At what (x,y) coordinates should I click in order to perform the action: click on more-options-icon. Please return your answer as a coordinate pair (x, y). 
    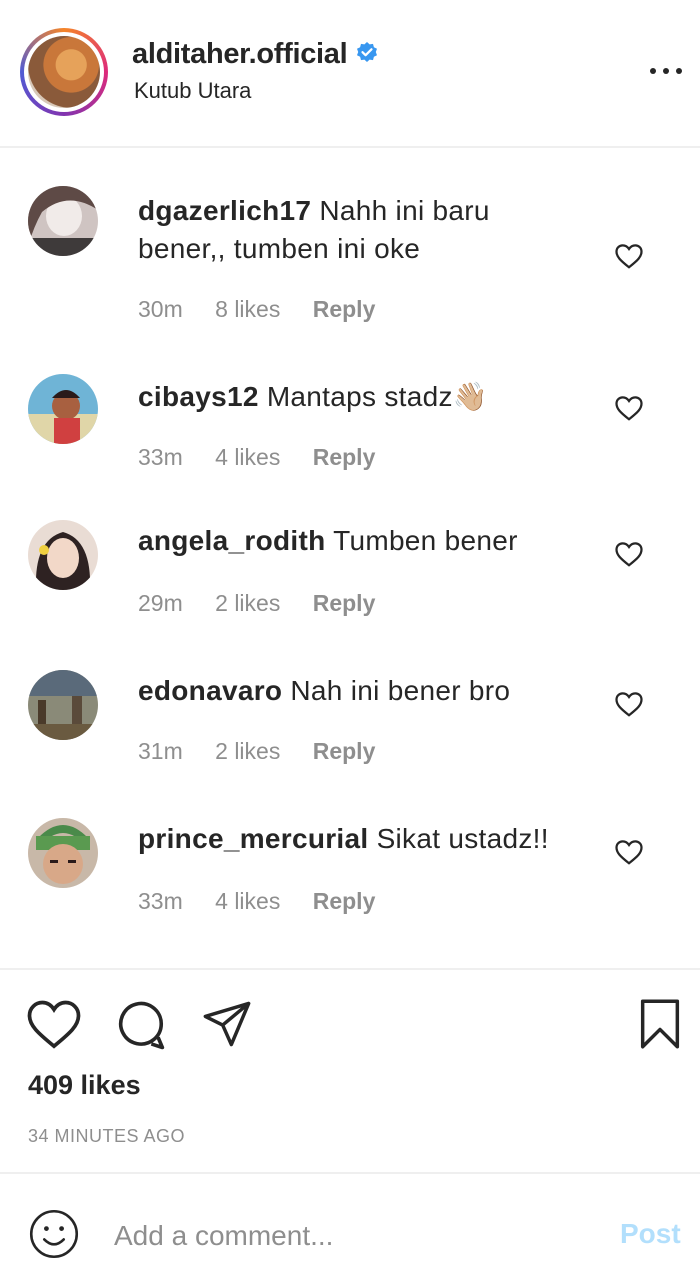
    Looking at the image, I should click on (666, 70).